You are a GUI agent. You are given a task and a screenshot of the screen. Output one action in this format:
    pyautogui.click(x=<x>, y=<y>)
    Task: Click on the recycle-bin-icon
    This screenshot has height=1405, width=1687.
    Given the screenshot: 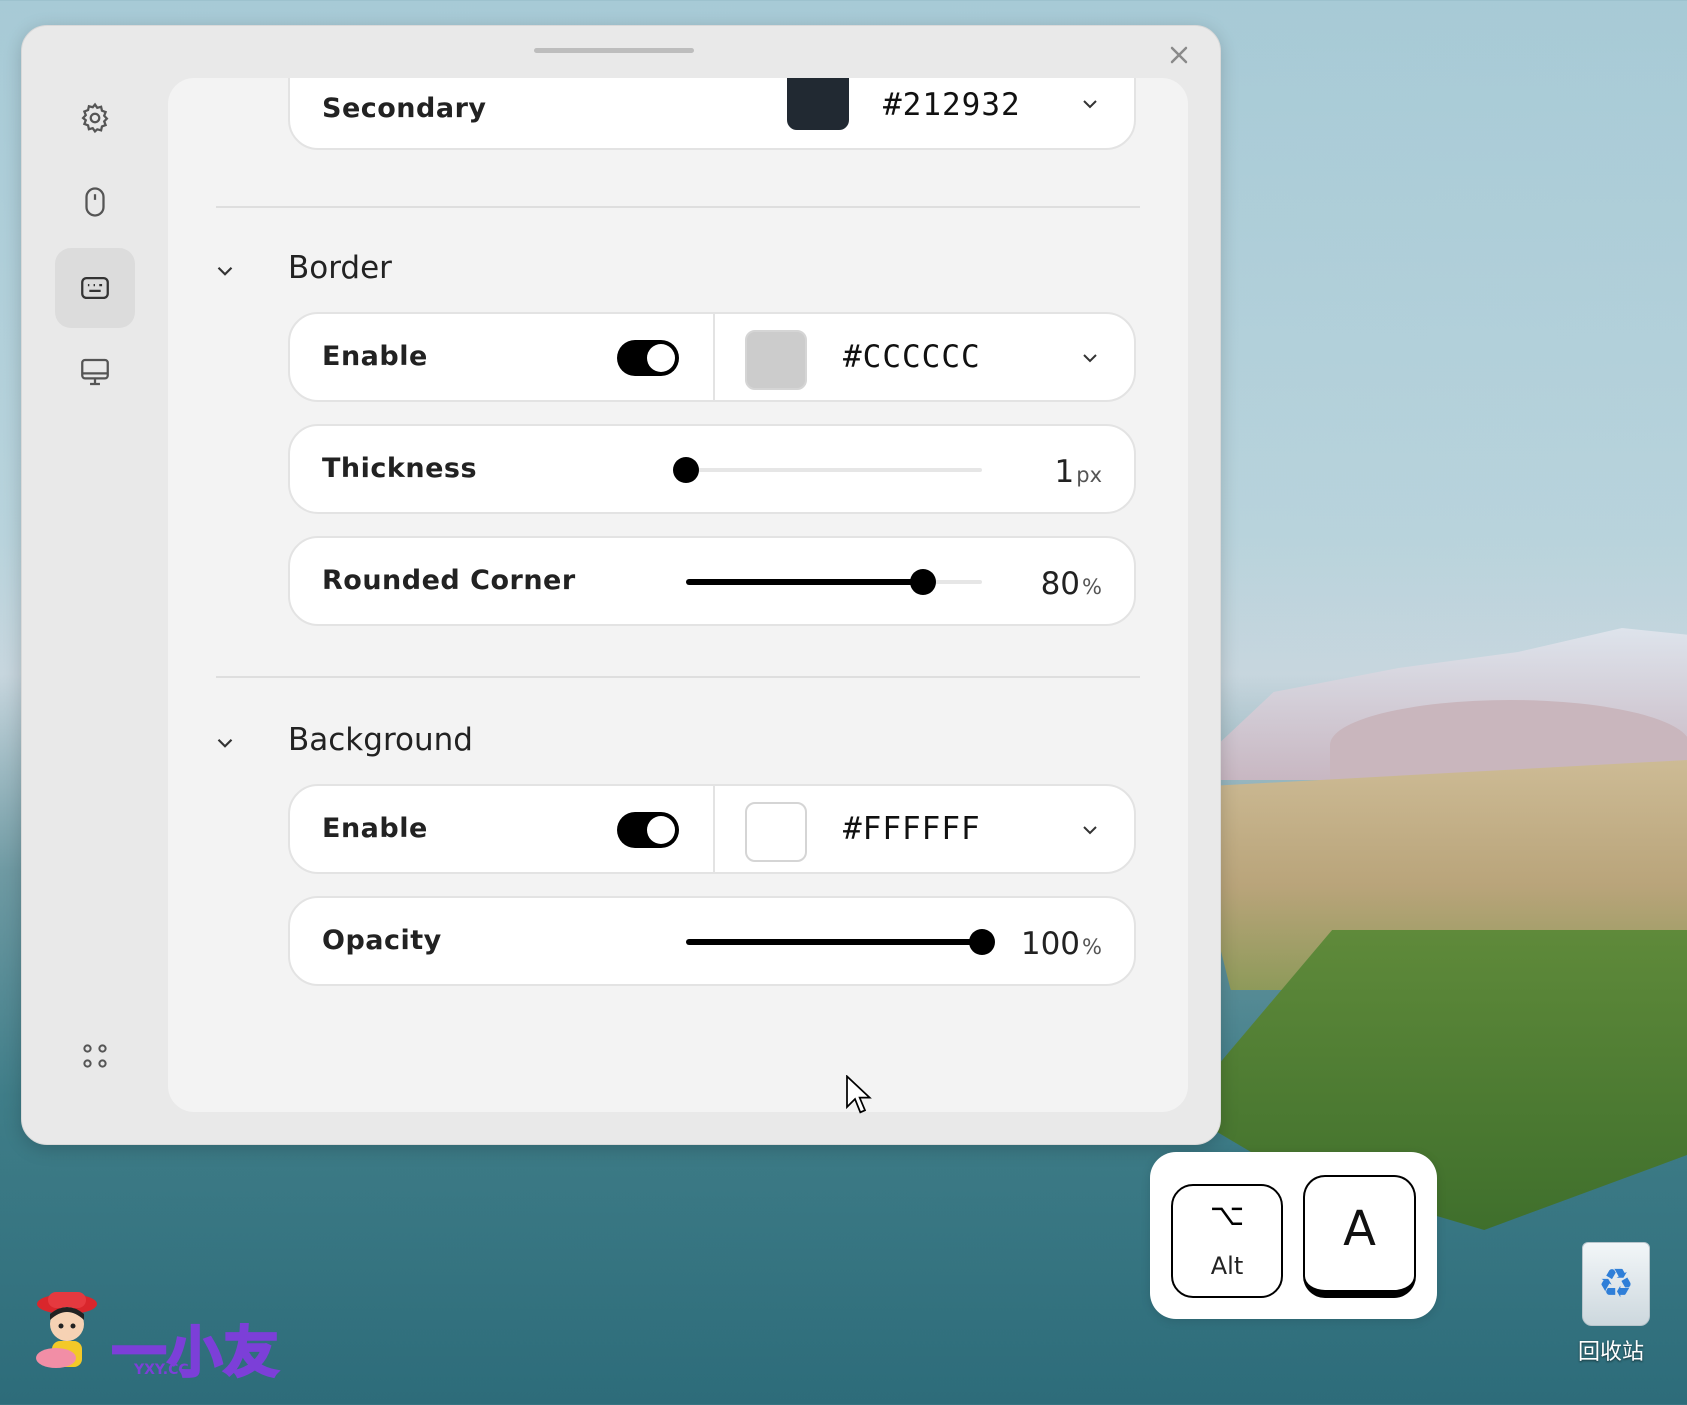 What is the action you would take?
    pyautogui.click(x=1616, y=1284)
    